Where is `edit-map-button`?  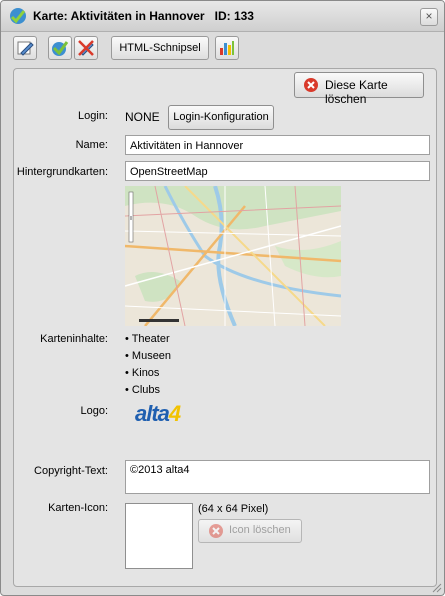
edit-map-button is located at coordinates (25, 48).